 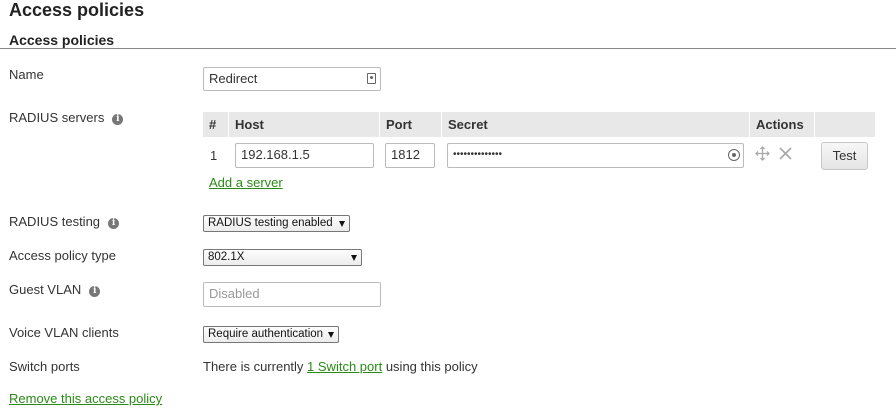 What do you see at coordinates (344, 366) in the screenshot?
I see `switch-port-link: 1 Switch port` at bounding box center [344, 366].